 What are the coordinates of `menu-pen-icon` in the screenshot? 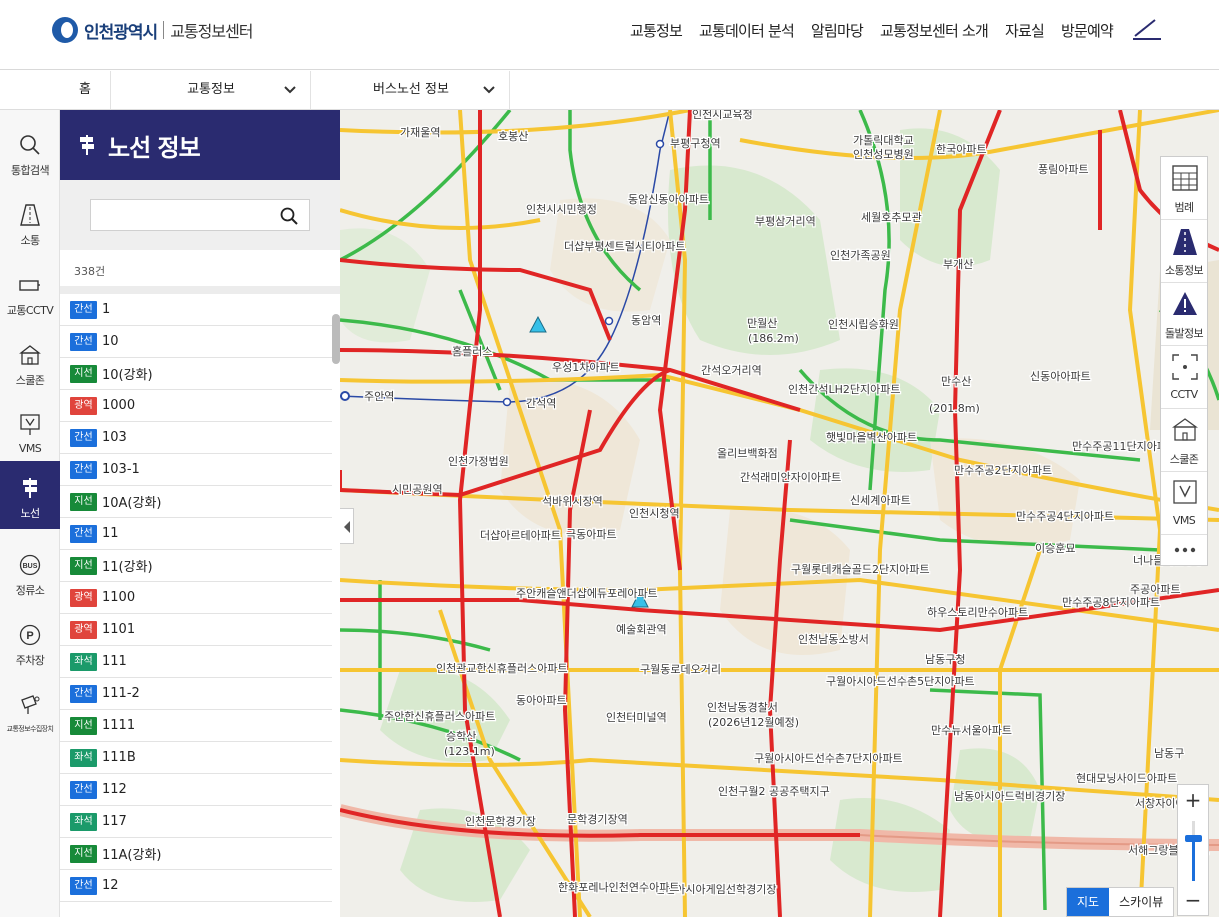 It's located at (1147, 30).